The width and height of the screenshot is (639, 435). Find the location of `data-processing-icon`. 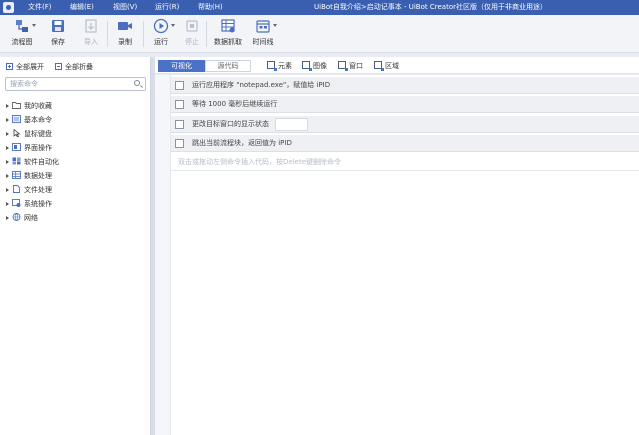

data-processing-icon is located at coordinates (16, 175).